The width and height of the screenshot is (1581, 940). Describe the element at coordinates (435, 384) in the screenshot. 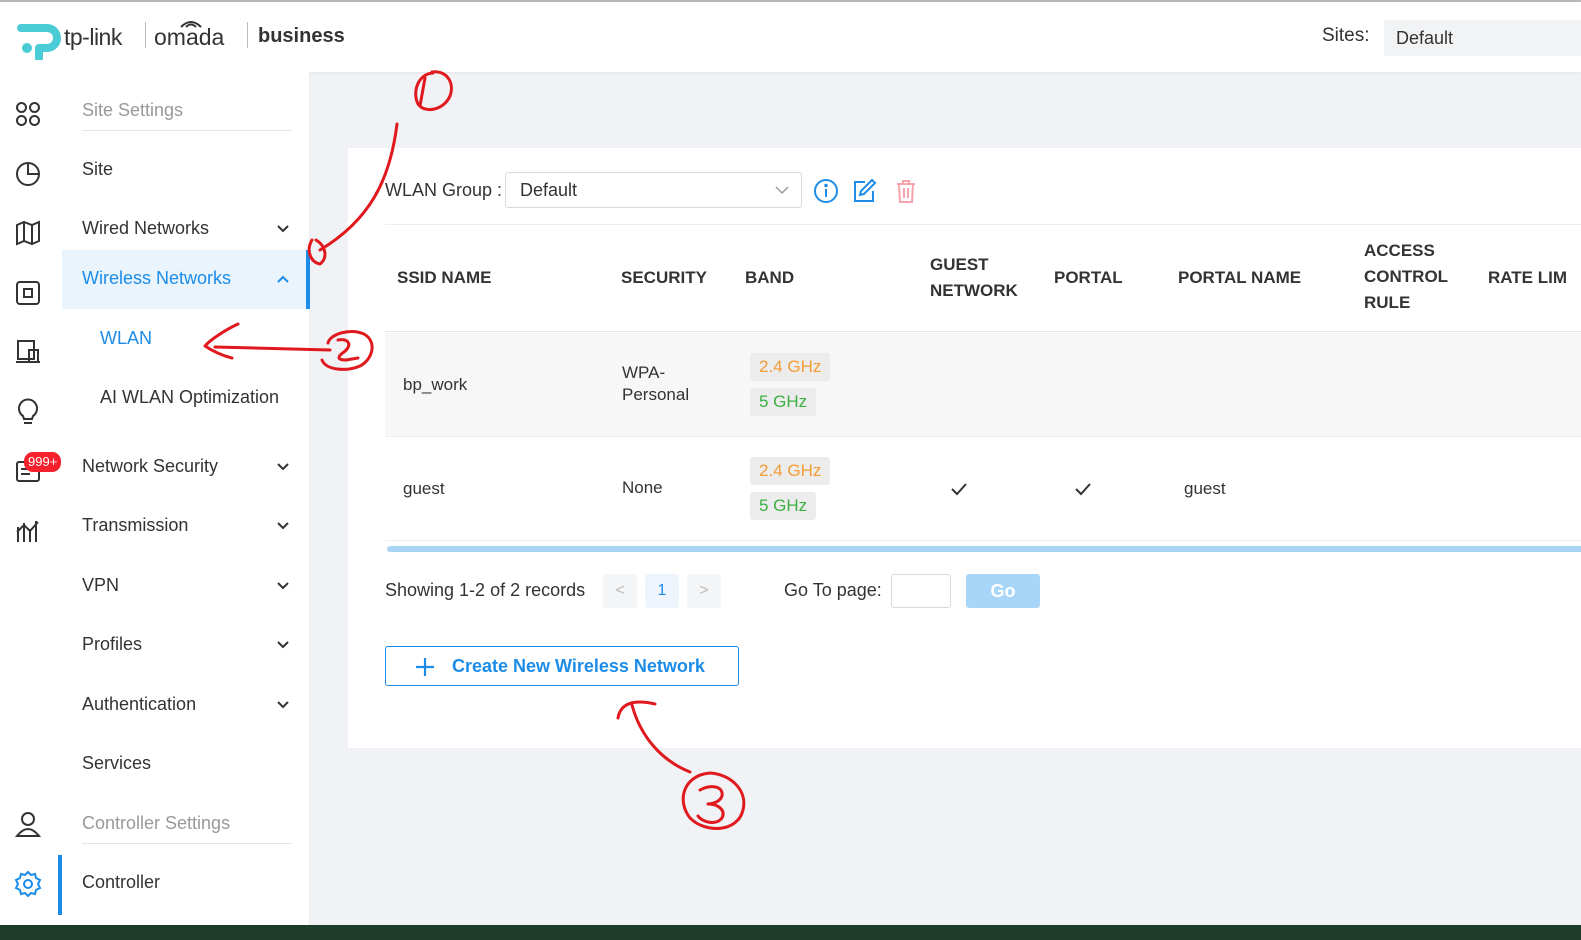

I see `ssid-cell: bp_work` at that location.